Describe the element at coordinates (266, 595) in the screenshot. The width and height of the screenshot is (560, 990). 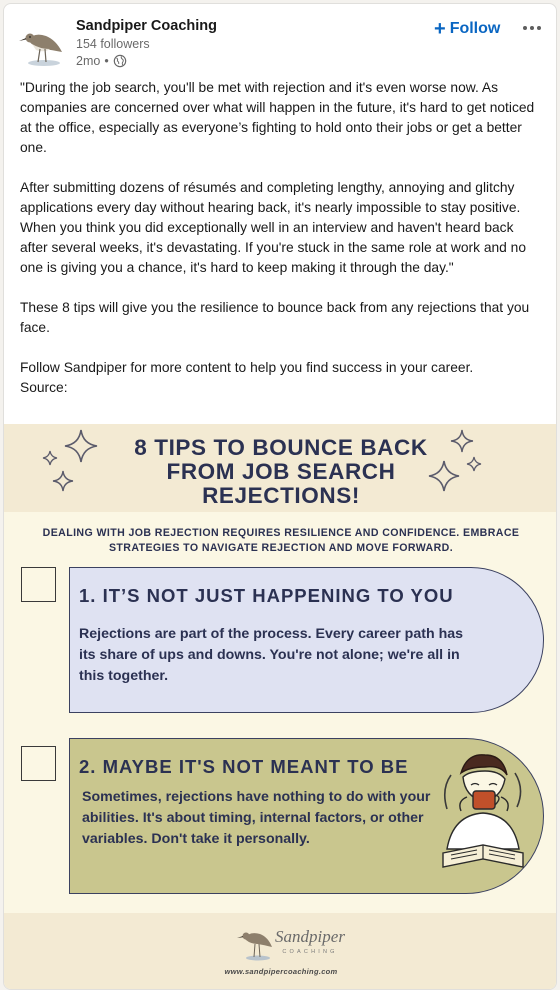
I see `tip-heading: 1. IT’S NOT JUST HAPPENING TO YOU` at that location.